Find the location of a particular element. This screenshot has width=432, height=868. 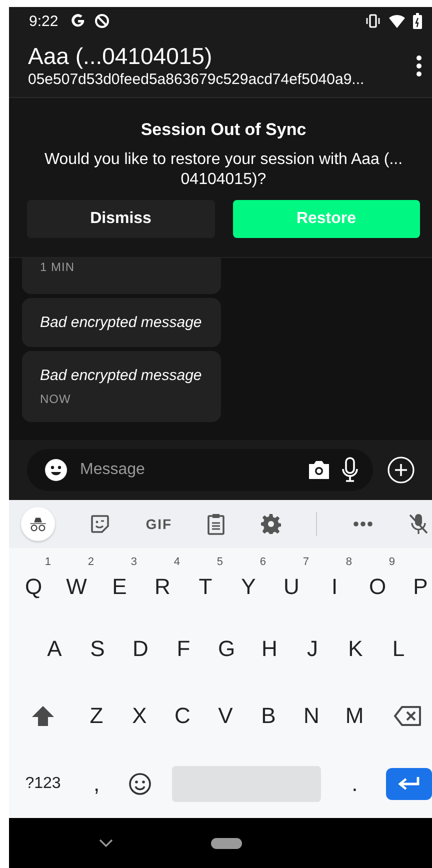

more-options-icon is located at coordinates (419, 66).